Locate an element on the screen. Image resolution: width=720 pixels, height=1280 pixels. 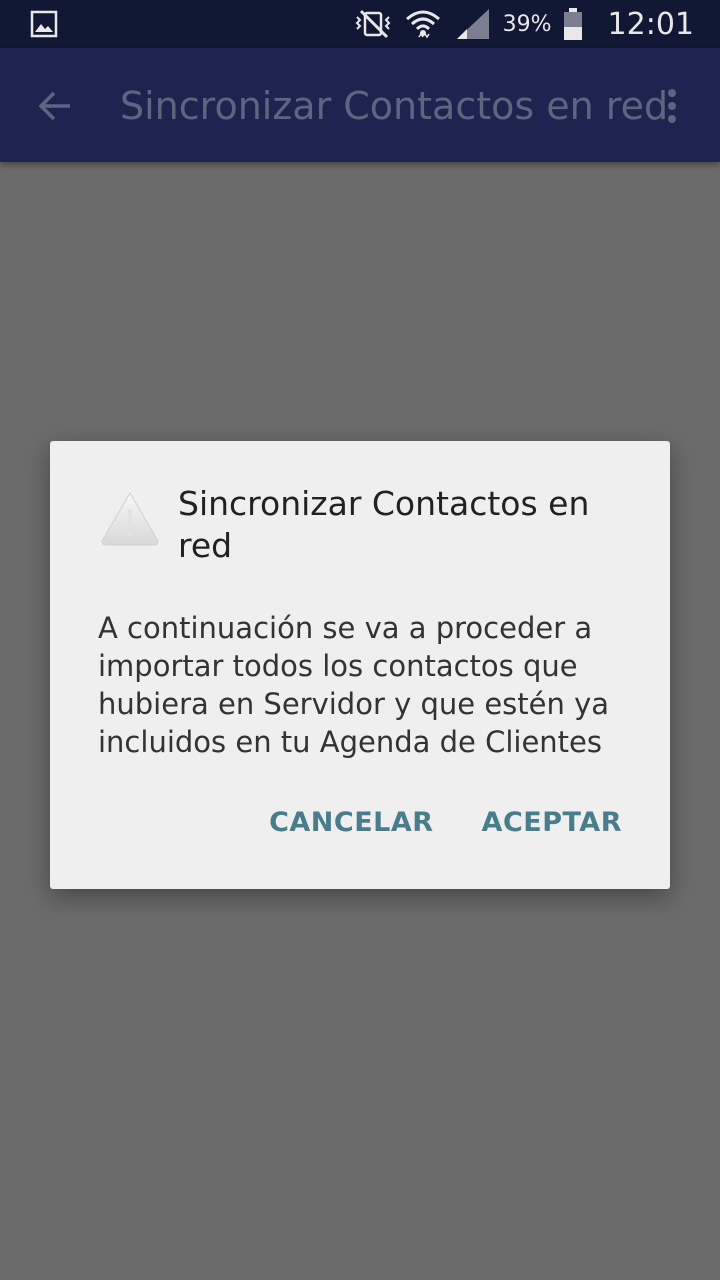
dialog-buttons: CANCELAR ACEPTAR is located at coordinates (445, 822).